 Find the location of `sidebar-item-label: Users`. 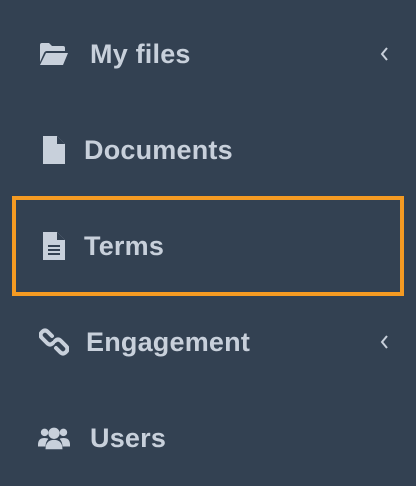

sidebar-item-label: Users is located at coordinates (128, 437).